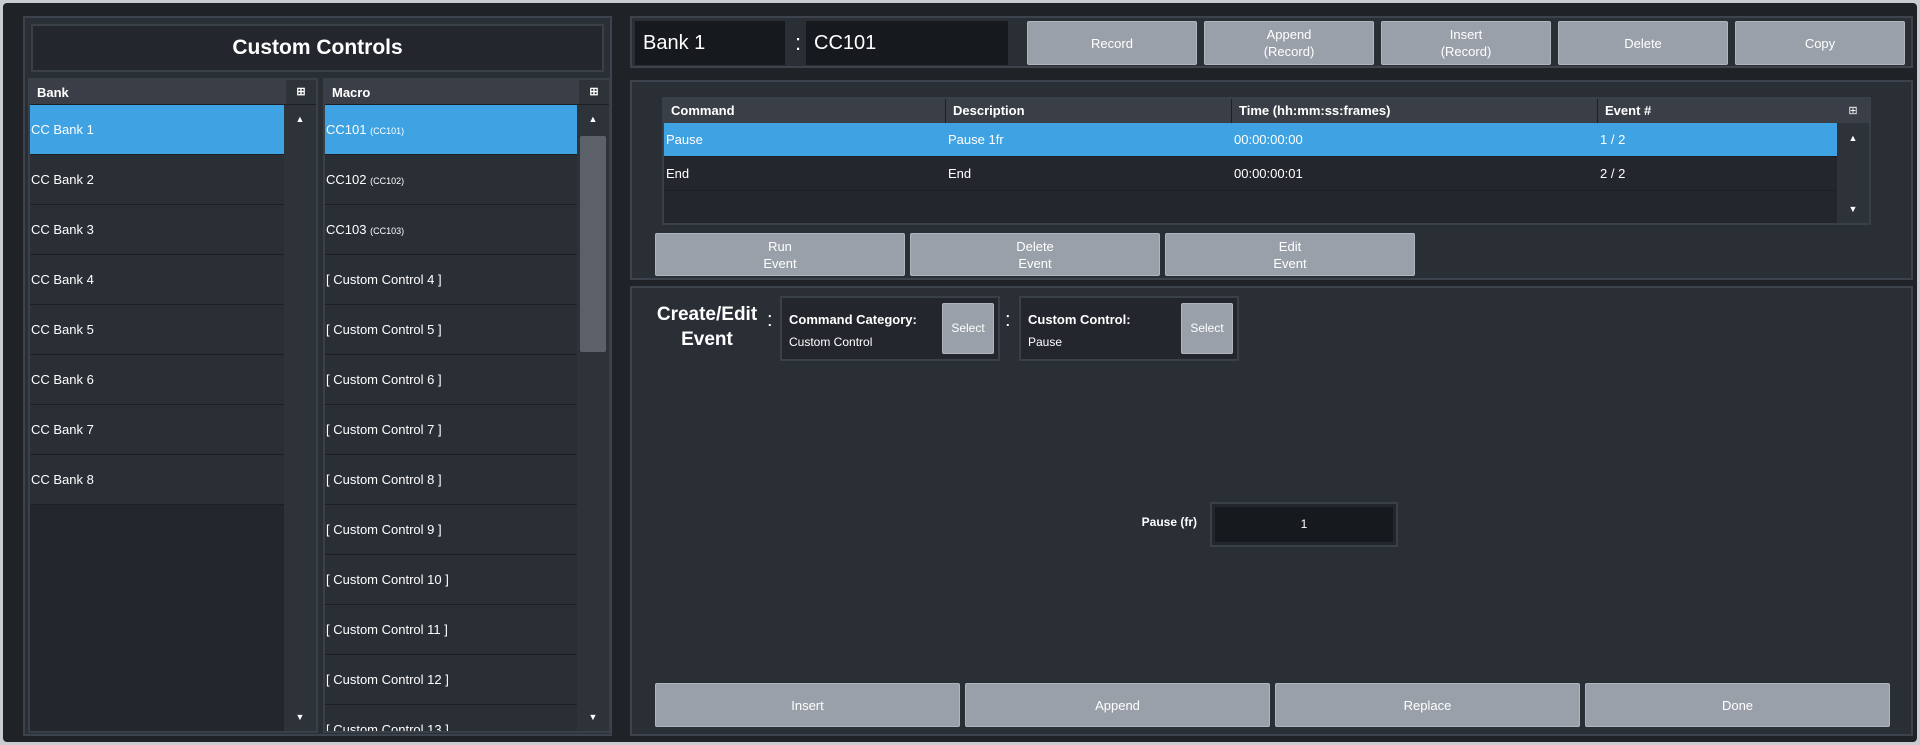 Image resolution: width=1920 pixels, height=745 pixels. What do you see at coordinates (452, 630) in the screenshot?
I see `macro-list-item: [ Custom Control 11 ]` at bounding box center [452, 630].